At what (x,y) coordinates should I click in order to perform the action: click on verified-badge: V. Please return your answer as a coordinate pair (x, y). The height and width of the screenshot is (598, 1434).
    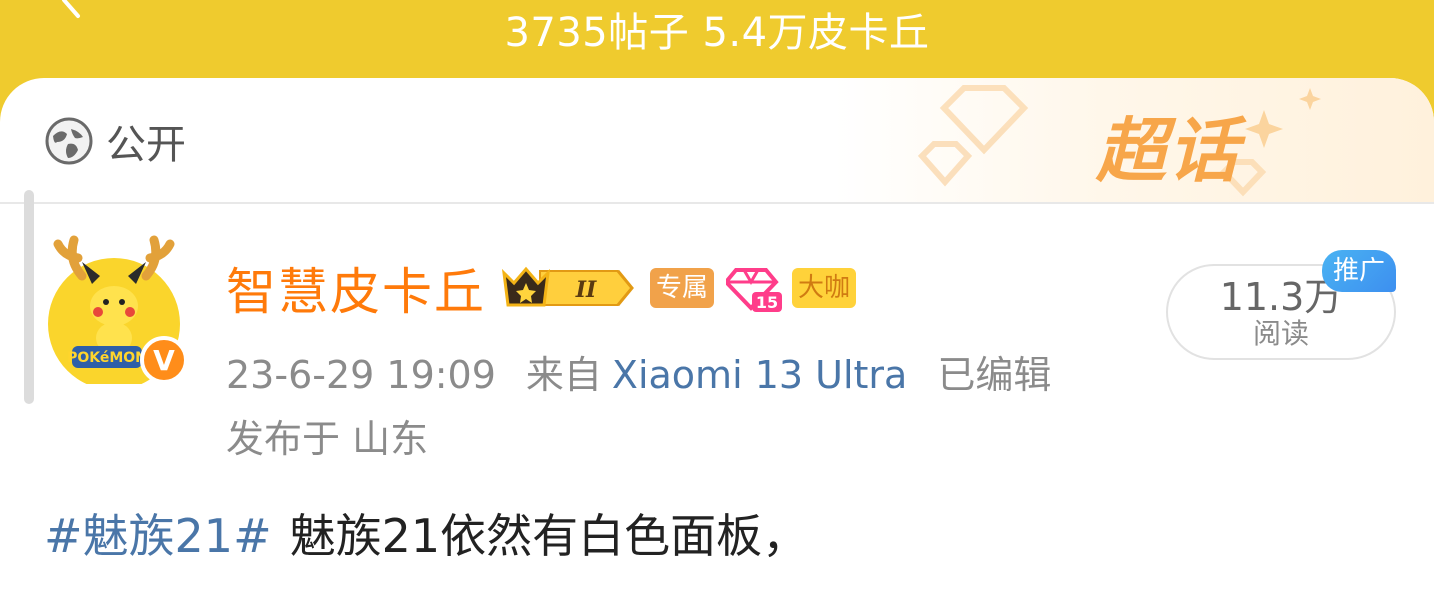
    Looking at the image, I should click on (164, 360).